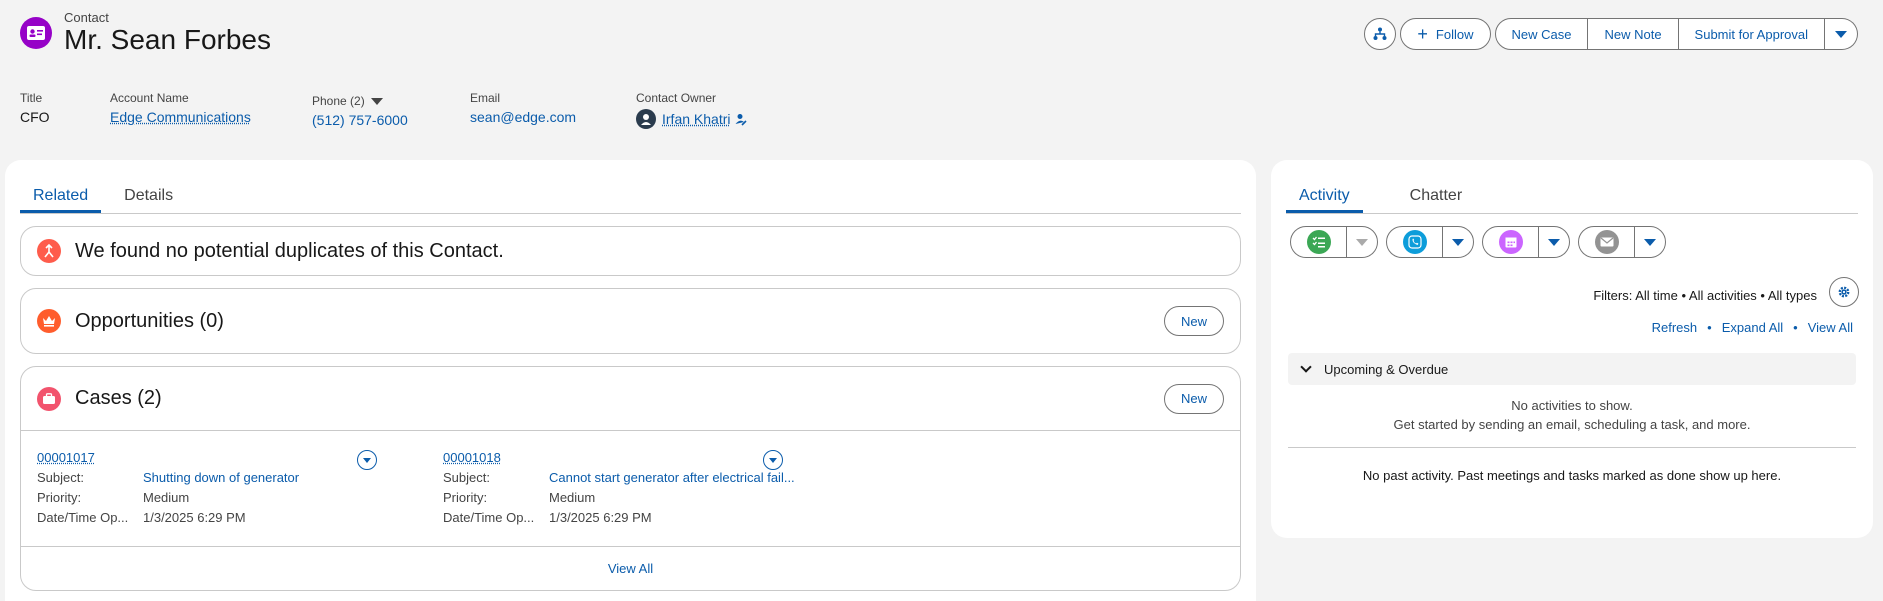  What do you see at coordinates (1572, 197) in the screenshot?
I see `right-tabs: Activity Chatter` at bounding box center [1572, 197].